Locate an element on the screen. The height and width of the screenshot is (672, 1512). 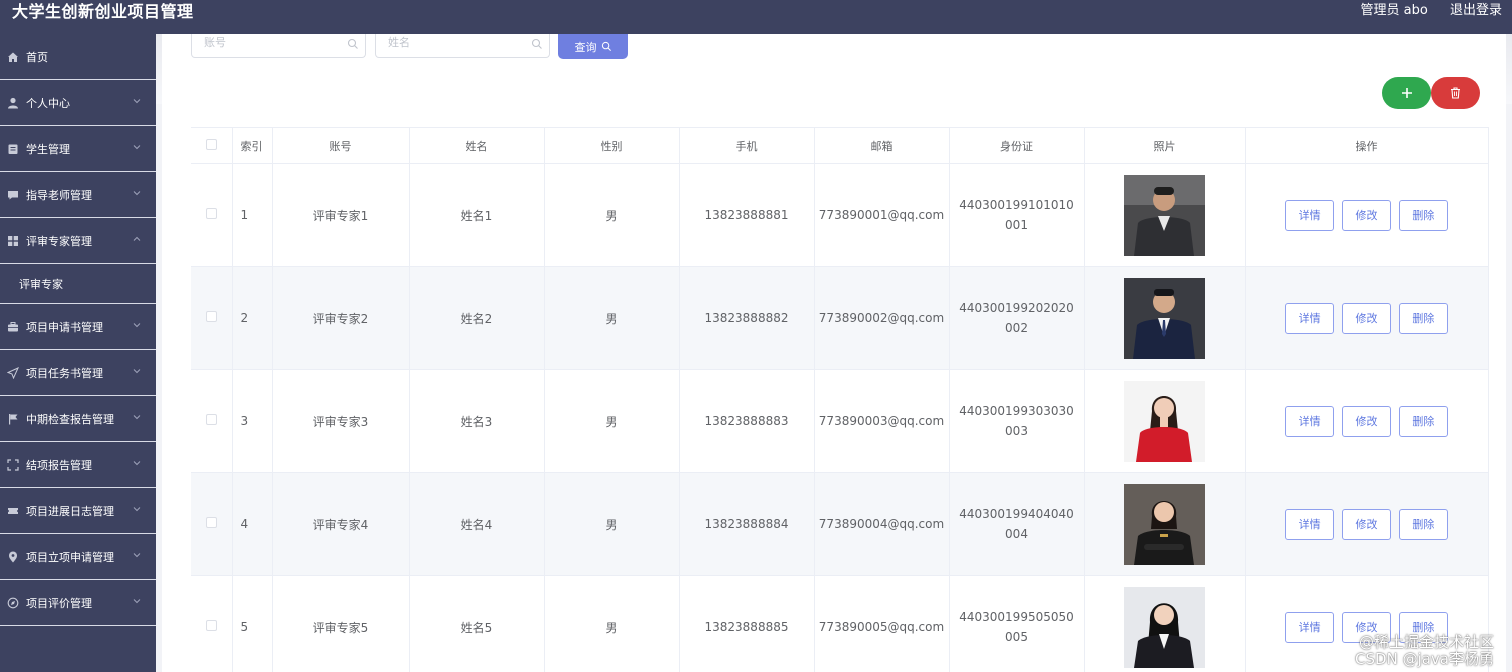
chat-icon is located at coordinates (13, 195).